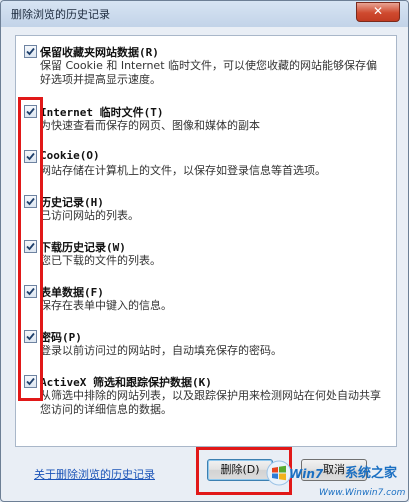 The image size is (409, 502). I want to click on option-description: 为快速查看而保存的网页、图像和媒体的副本, so click(150, 125).